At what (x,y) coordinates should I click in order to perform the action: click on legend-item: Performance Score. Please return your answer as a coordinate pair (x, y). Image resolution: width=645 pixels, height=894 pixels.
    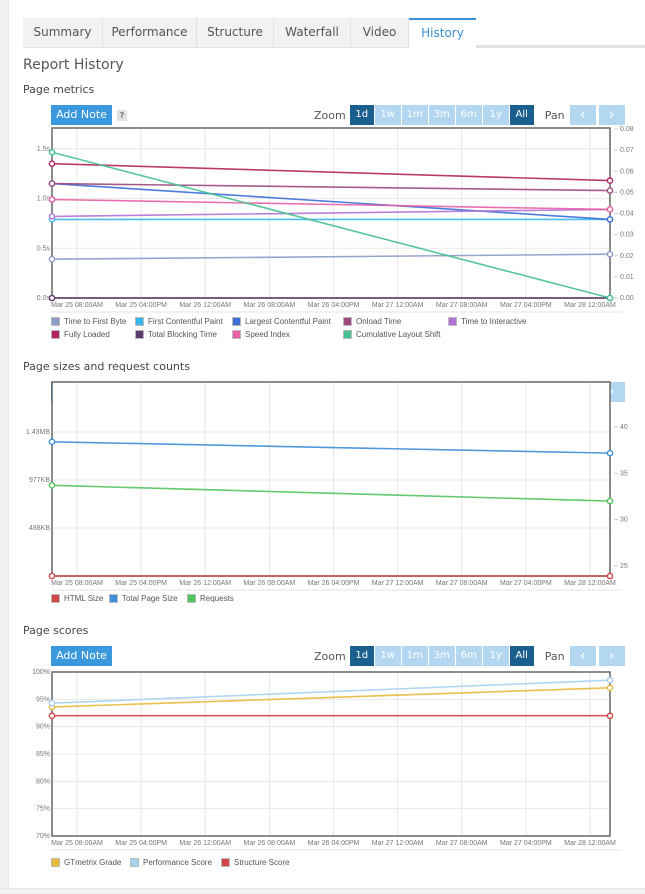
    Looking at the image, I should click on (171, 862).